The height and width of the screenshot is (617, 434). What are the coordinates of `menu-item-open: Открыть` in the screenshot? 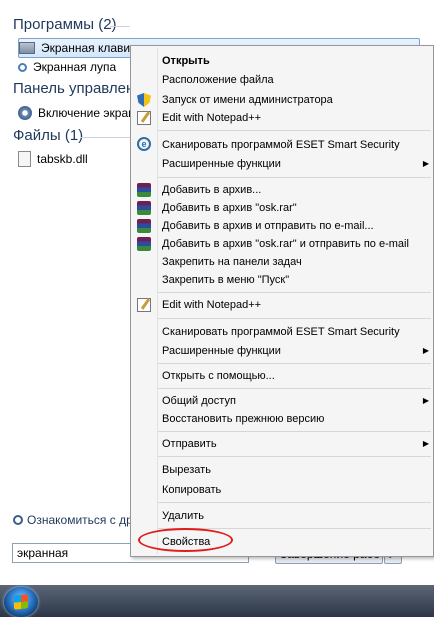 It's located at (186, 61).